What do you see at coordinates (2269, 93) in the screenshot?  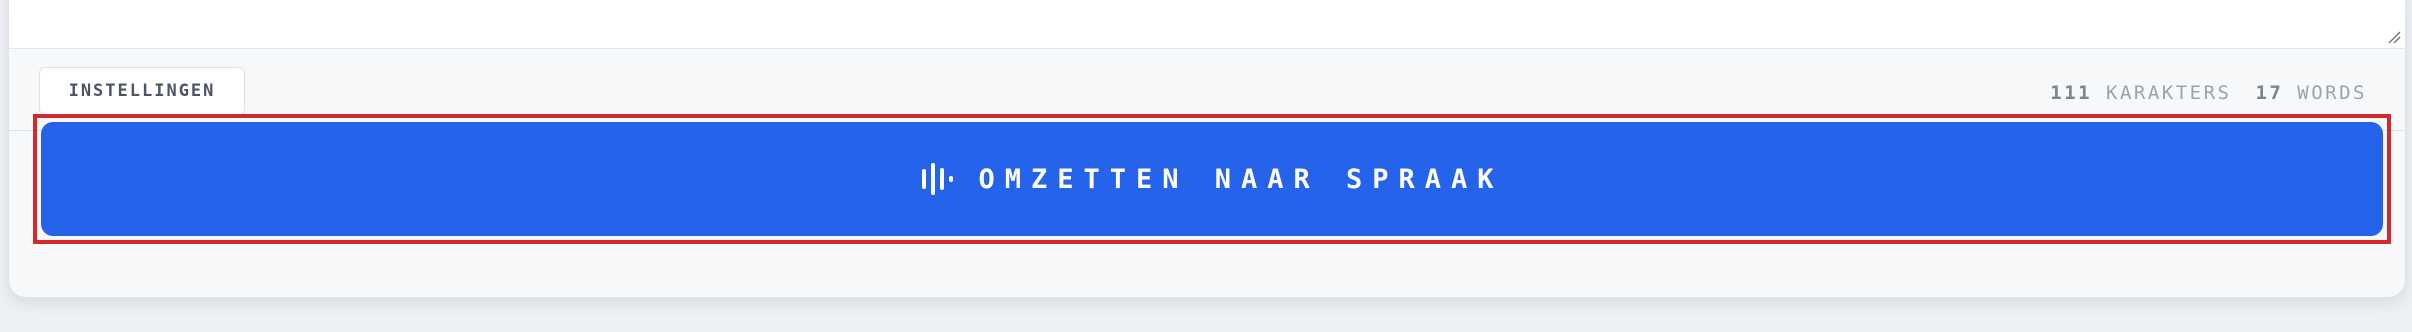 I see `word-count: 17` at bounding box center [2269, 93].